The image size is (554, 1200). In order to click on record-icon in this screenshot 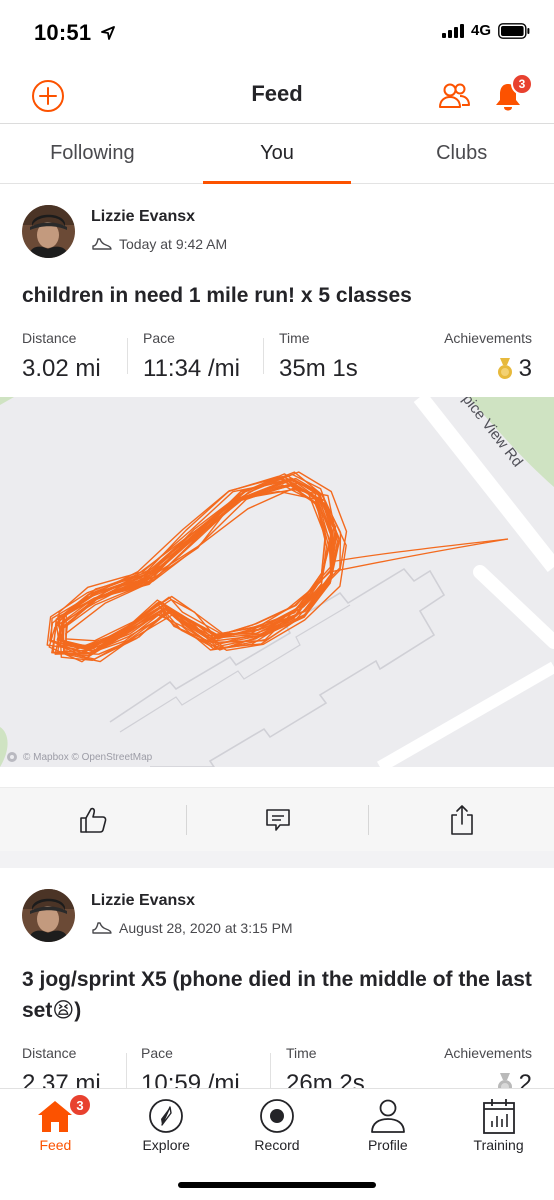, I will do `click(277, 1116)`.